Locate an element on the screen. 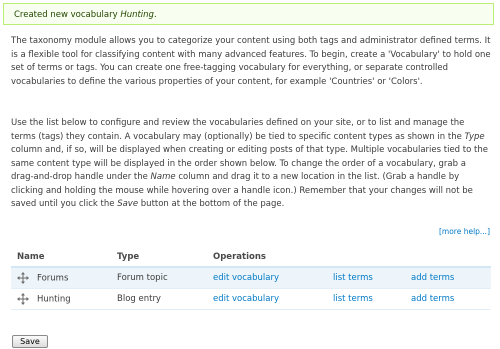 This screenshot has height=349, width=500. help-usage-save-term: Save is located at coordinates (128, 204).